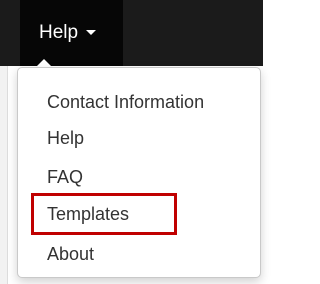 This screenshot has width=320, height=284. I want to click on caret-down-icon, so click(91, 32).